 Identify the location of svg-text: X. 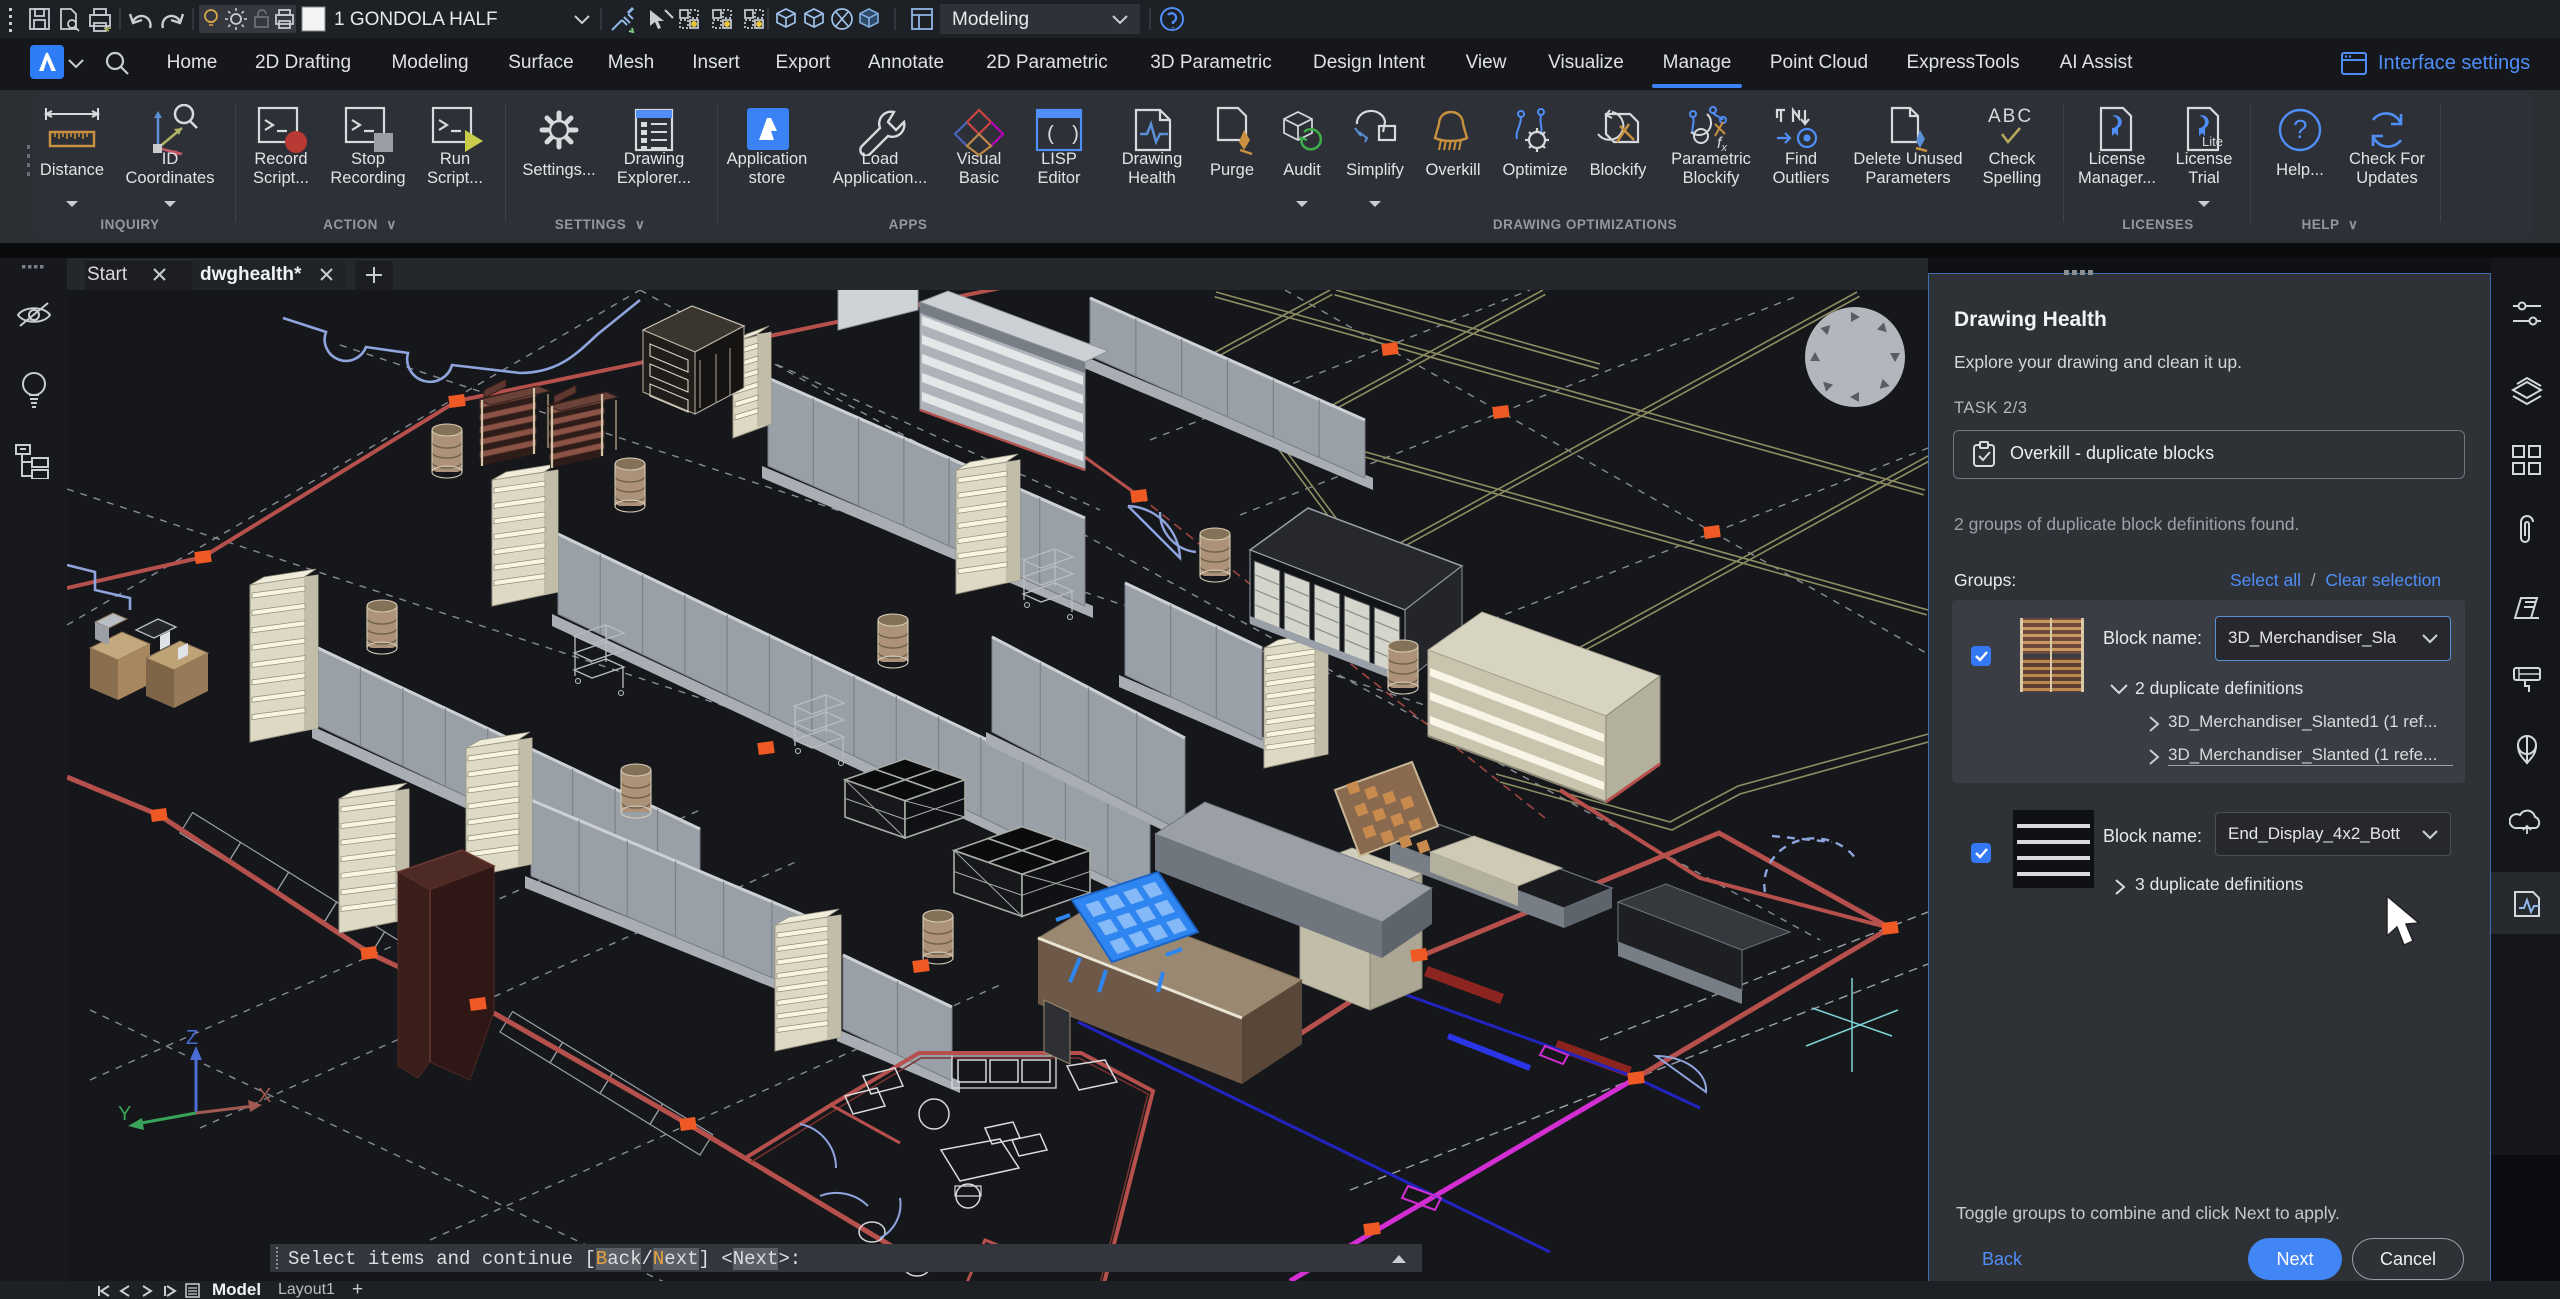
(264, 1096).